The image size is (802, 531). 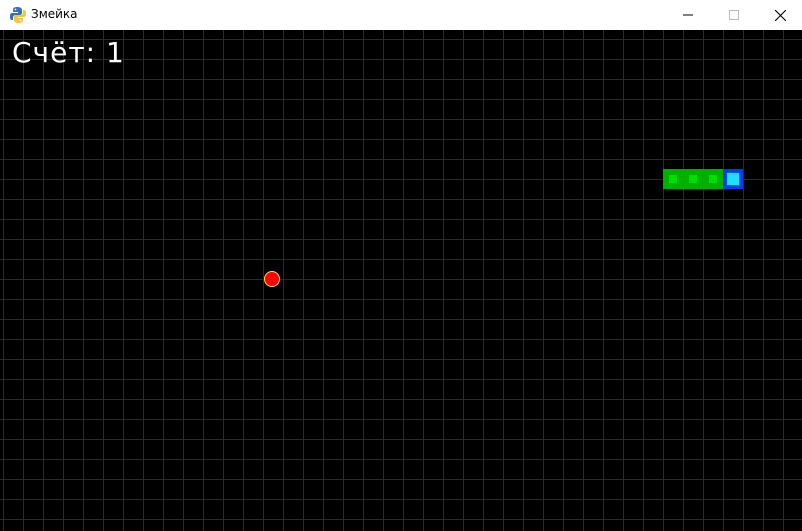 I want to click on snake-head, so click(x=733, y=179).